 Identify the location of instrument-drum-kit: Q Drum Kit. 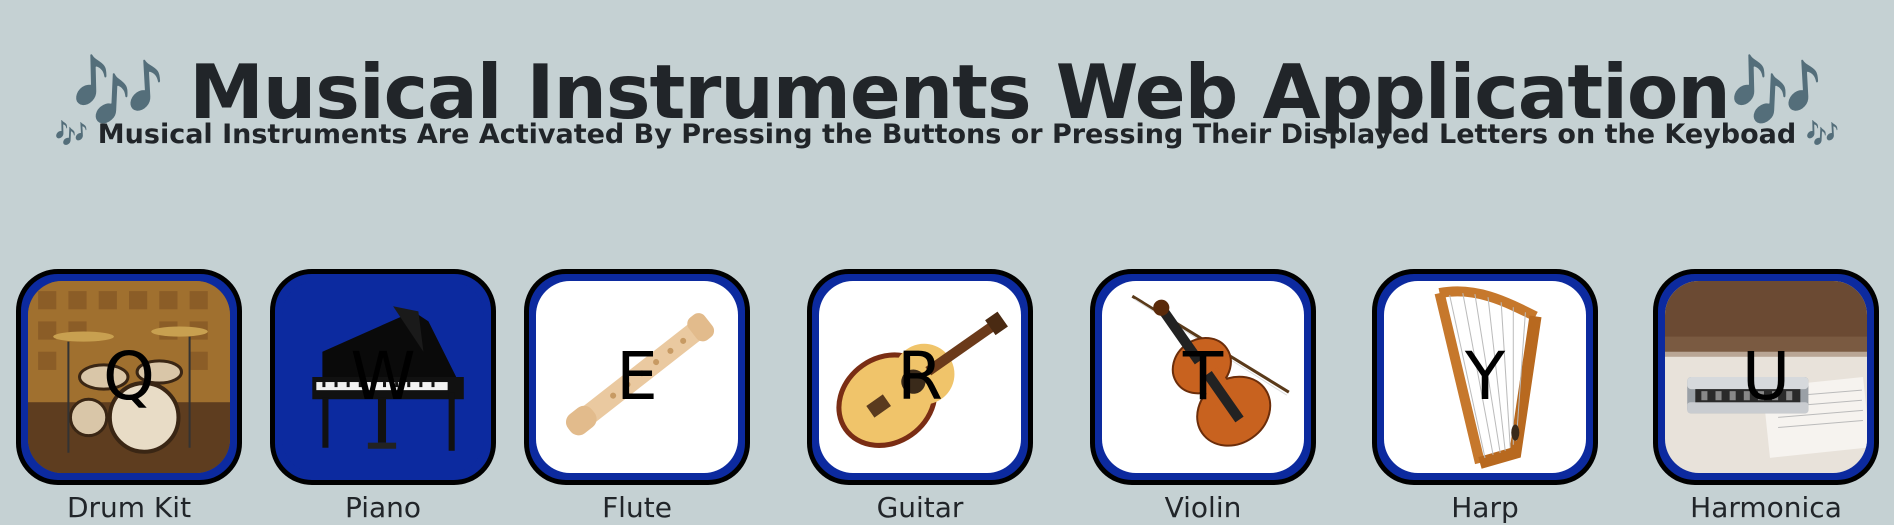
(129, 396).